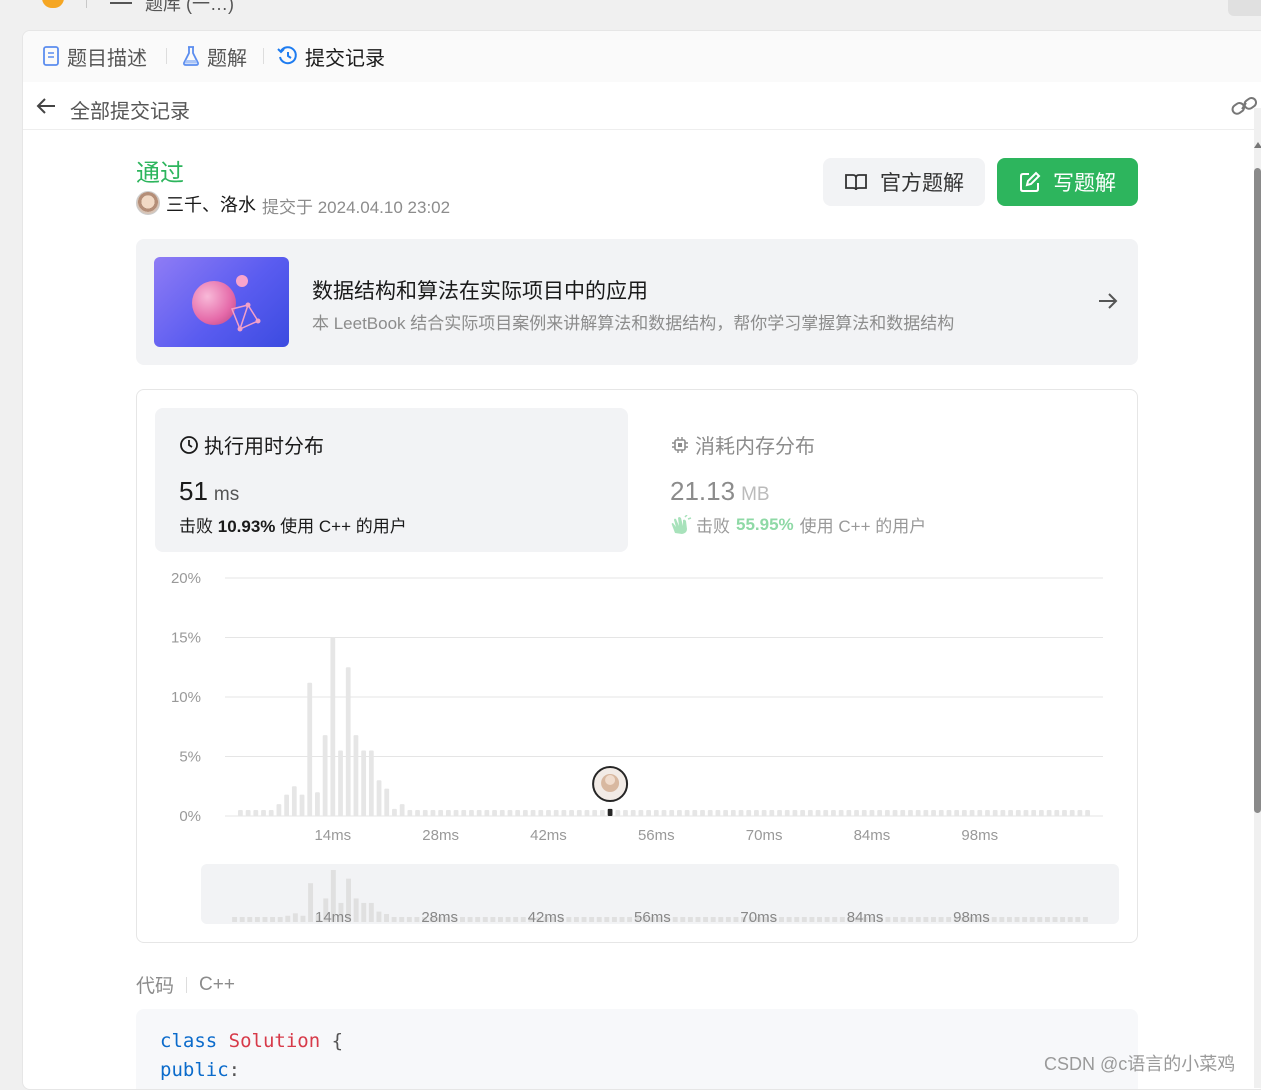  What do you see at coordinates (107, 58) in the screenshot?
I see `tab-label: 题目描述` at bounding box center [107, 58].